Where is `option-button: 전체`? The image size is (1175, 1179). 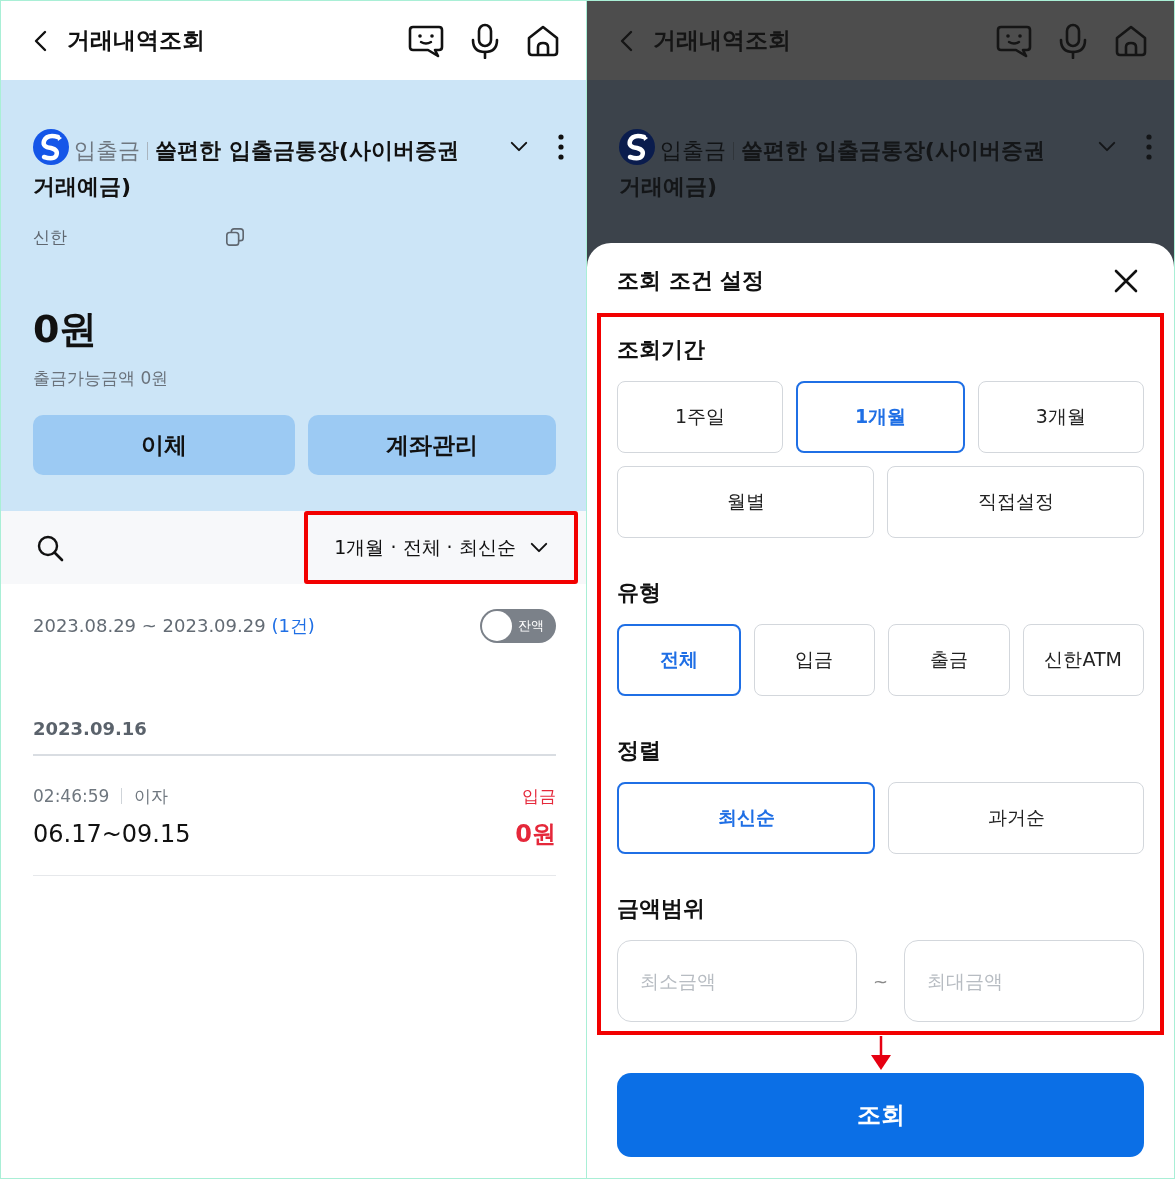
option-button: 전체 is located at coordinates (679, 660).